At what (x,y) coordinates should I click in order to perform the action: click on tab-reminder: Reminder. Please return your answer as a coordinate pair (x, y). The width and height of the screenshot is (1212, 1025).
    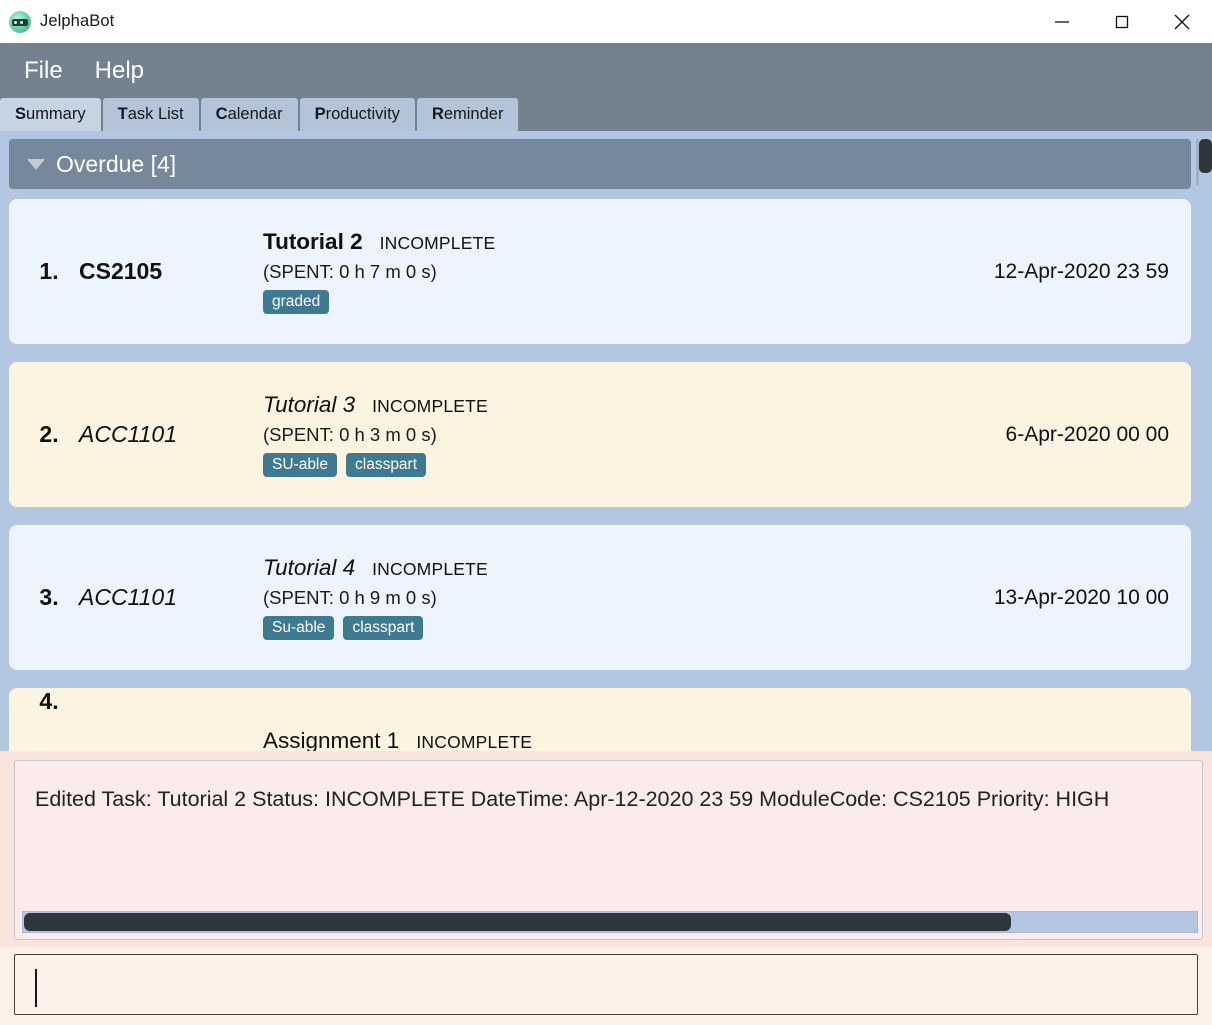
    Looking at the image, I should click on (467, 114).